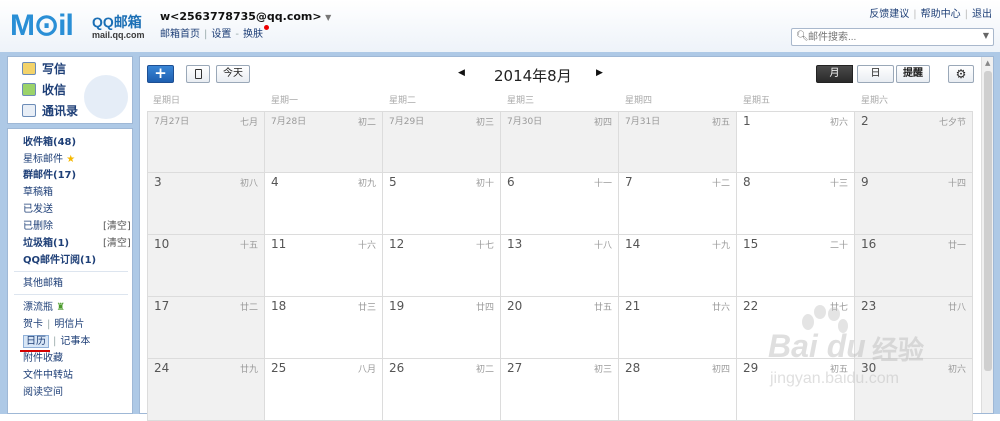 The height and width of the screenshot is (421, 1000). Describe the element at coordinates (36, 341) in the screenshot. I see `app-calendar: 日历` at that location.